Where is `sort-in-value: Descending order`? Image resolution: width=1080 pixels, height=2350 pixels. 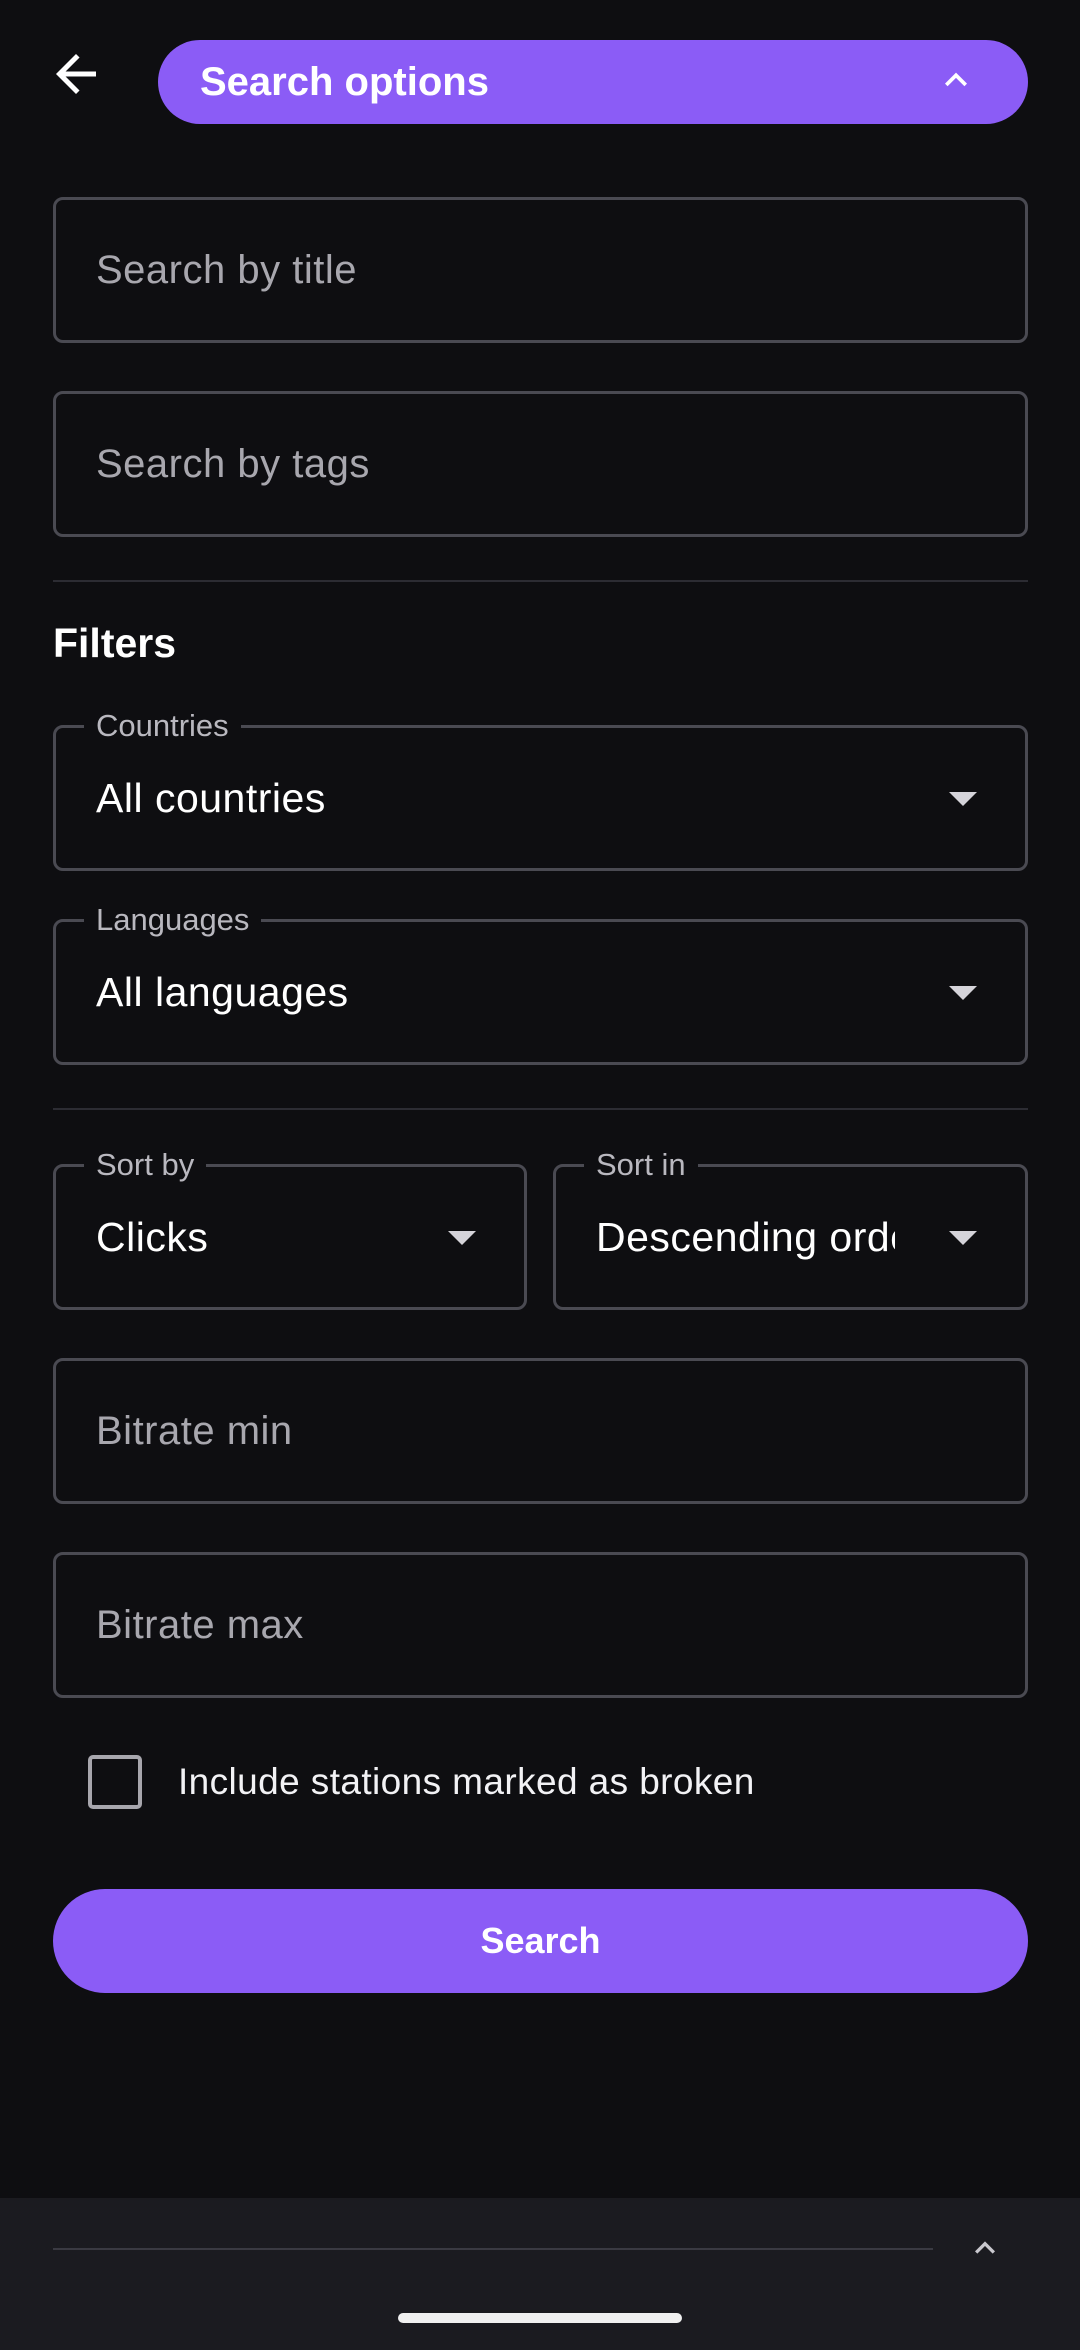
sort-in-value: Descending order is located at coordinates (745, 1236).